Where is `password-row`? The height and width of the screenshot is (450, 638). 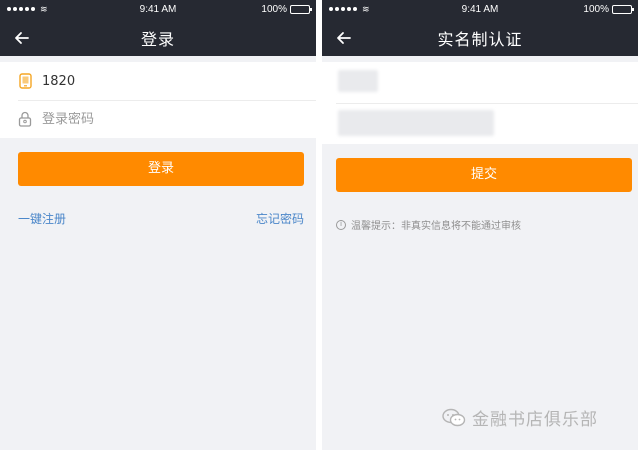
password-row is located at coordinates (158, 119).